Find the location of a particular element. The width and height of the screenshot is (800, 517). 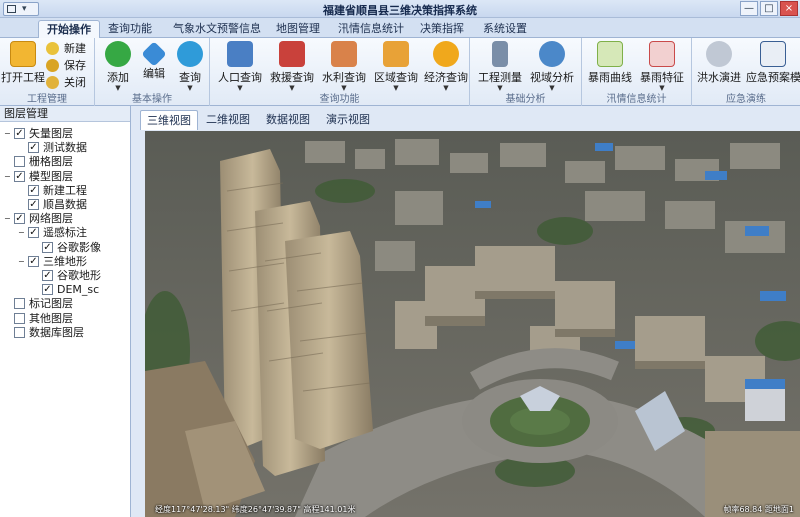

bar-chart-icon is located at coordinates (662, 54).